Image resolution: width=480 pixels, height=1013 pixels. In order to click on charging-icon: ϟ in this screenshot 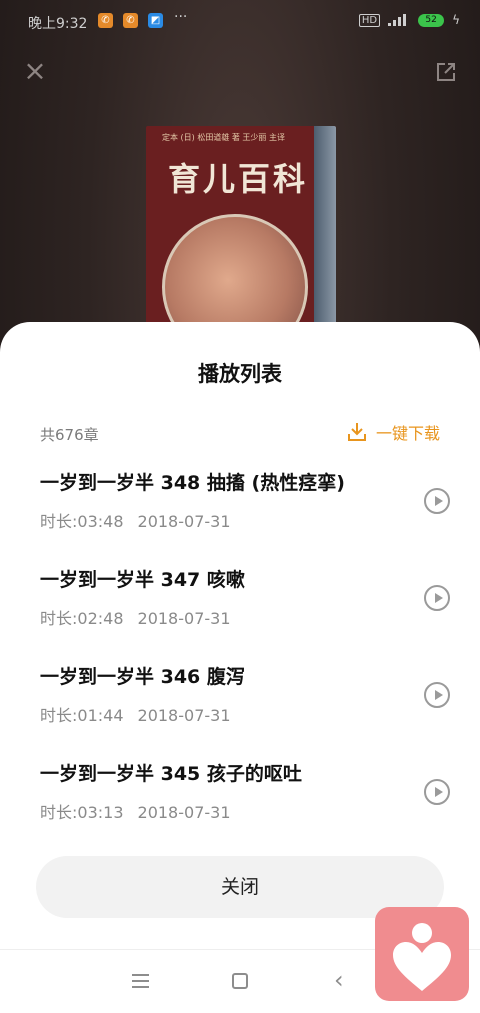, I will do `click(456, 20)`.